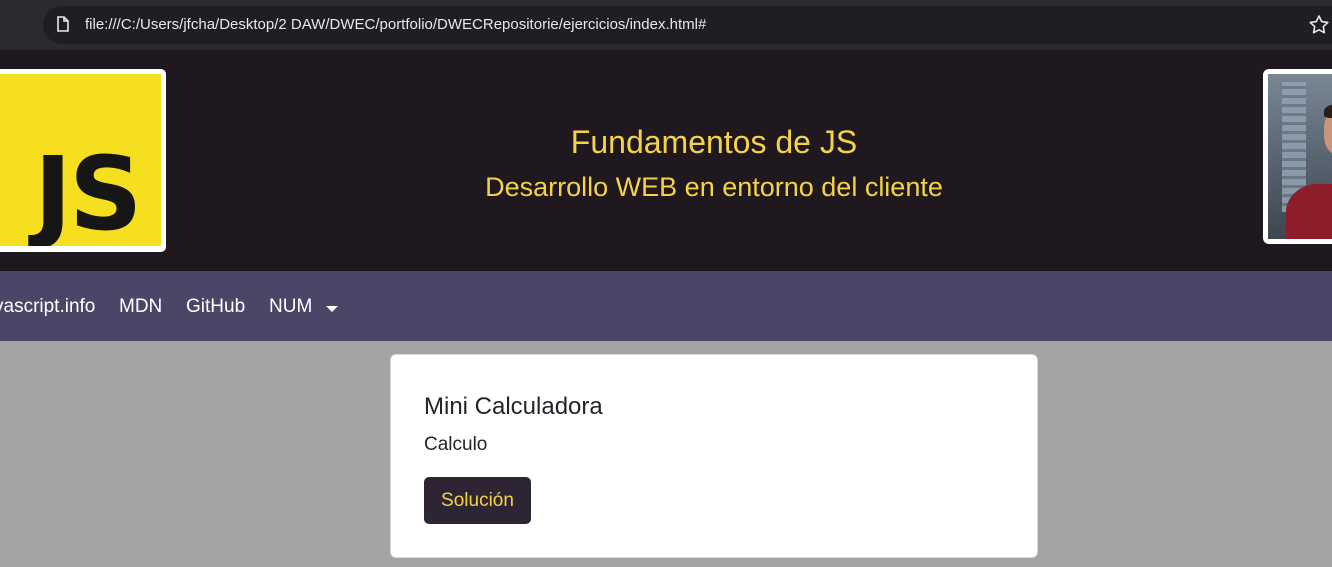  Describe the element at coordinates (477, 500) in the screenshot. I see `solution-button: Solución` at that location.